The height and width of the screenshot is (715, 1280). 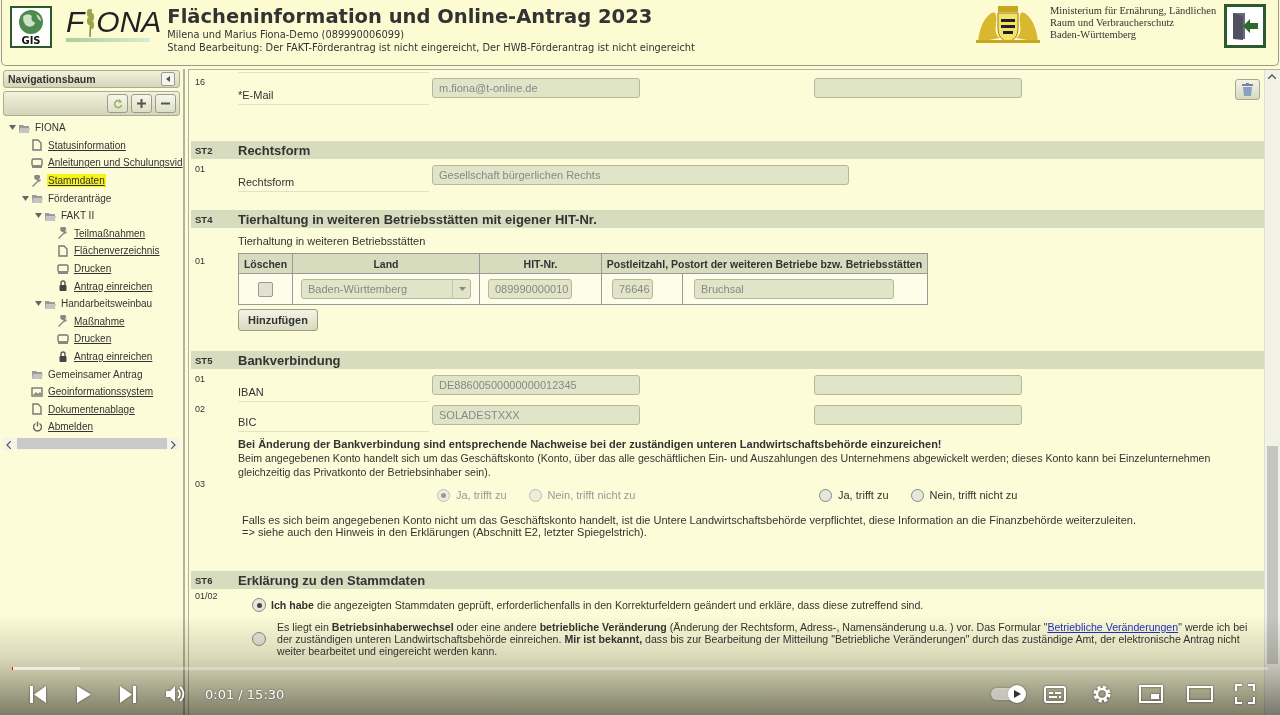 What do you see at coordinates (333, 424) in the screenshot?
I see `field-label: BIC` at bounding box center [333, 424].